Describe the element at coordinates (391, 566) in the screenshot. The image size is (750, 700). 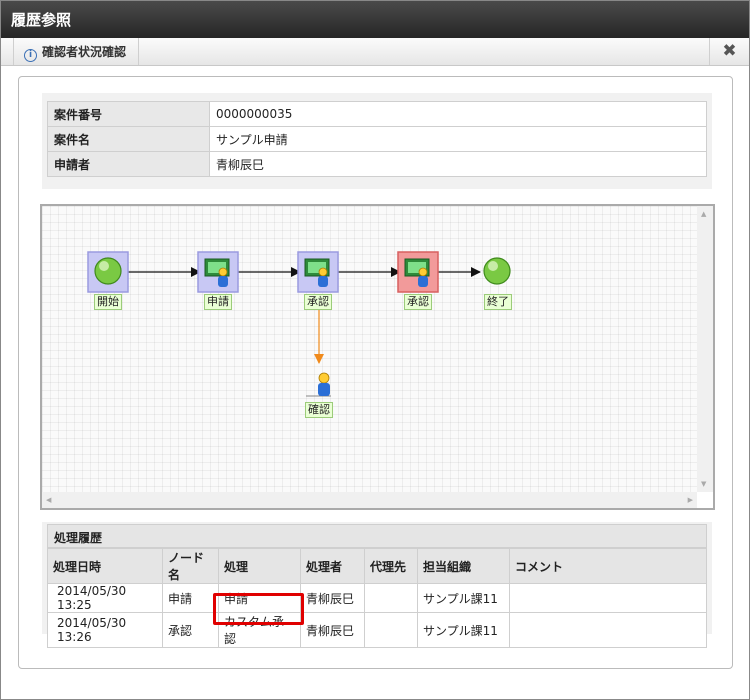
I see `col-proxy: 代理先` at that location.